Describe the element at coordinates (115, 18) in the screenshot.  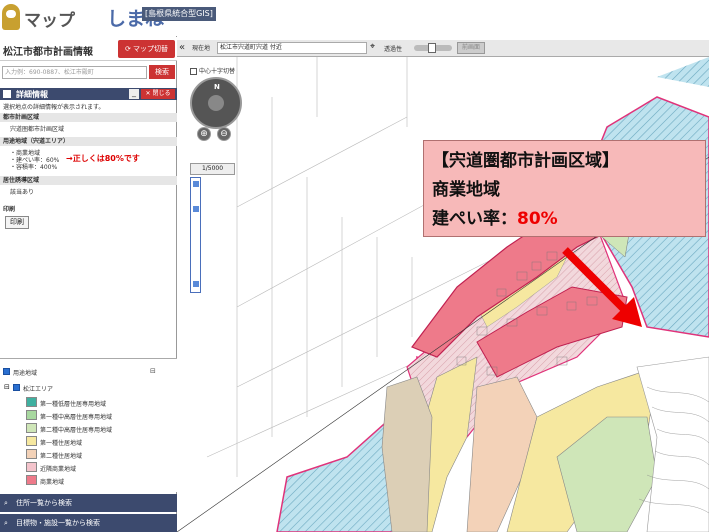
I see `app-logo: マップ しまね [島根県統合型GIS]` at that location.